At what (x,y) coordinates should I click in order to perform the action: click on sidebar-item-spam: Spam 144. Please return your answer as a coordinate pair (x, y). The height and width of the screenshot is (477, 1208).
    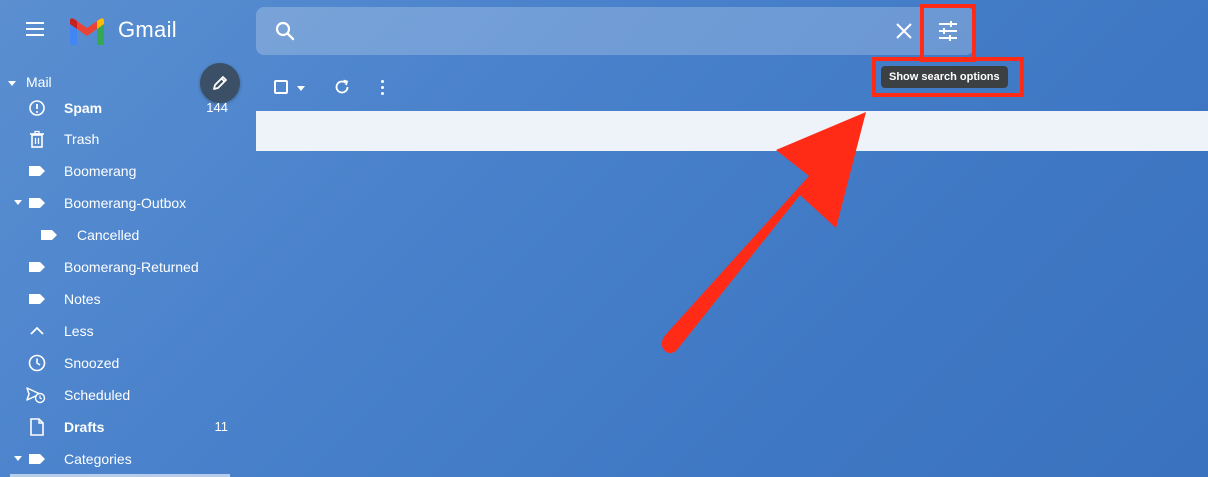
    Looking at the image, I should click on (120, 108).